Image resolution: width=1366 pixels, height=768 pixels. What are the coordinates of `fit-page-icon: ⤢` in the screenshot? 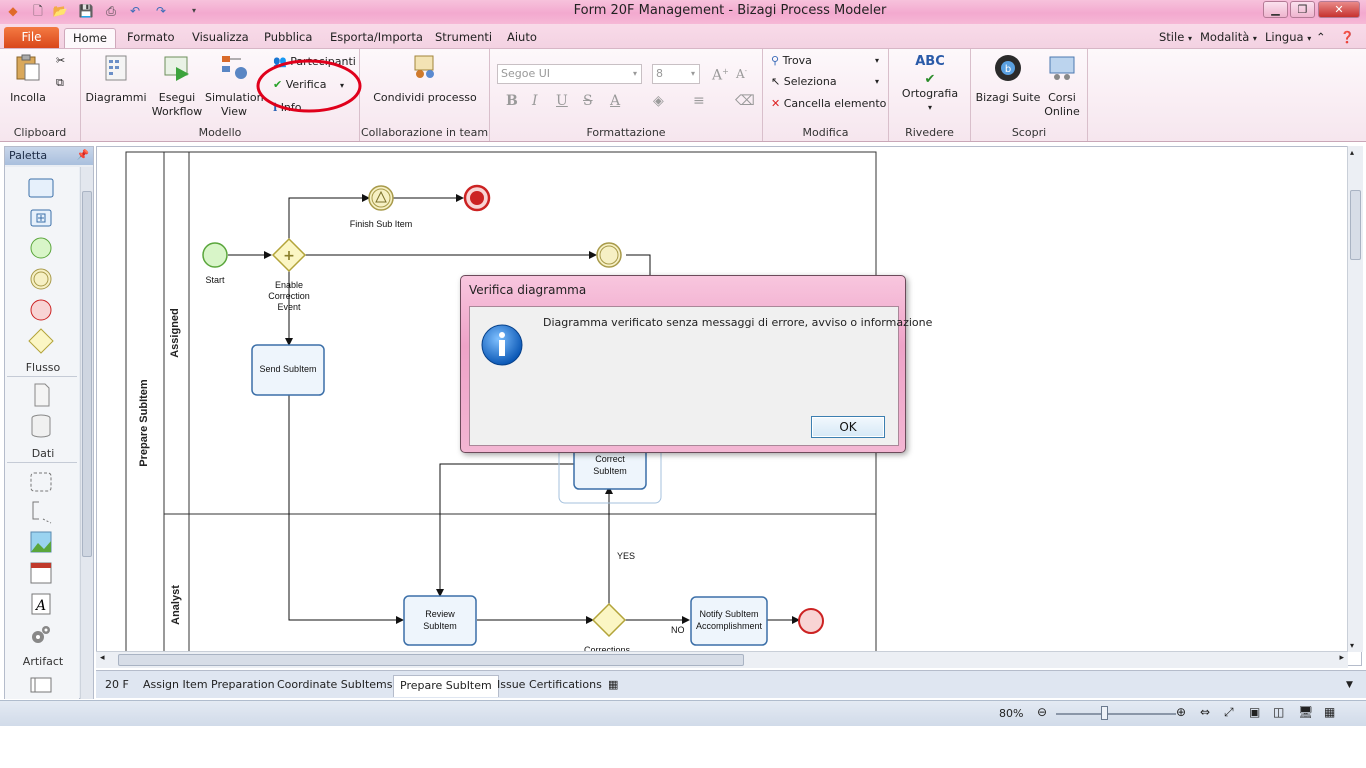 It's located at (1229, 712).